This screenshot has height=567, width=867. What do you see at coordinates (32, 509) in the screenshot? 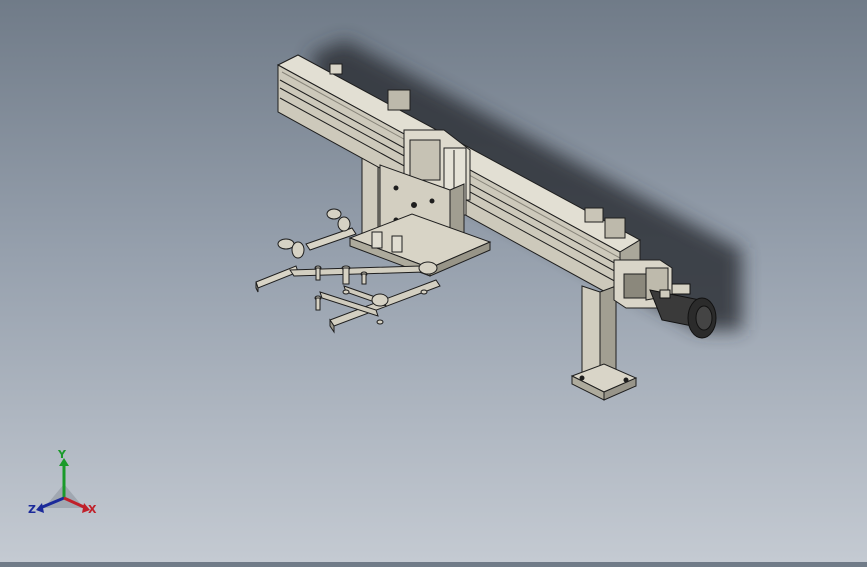
I see `triad-z-label: Z` at bounding box center [32, 509].